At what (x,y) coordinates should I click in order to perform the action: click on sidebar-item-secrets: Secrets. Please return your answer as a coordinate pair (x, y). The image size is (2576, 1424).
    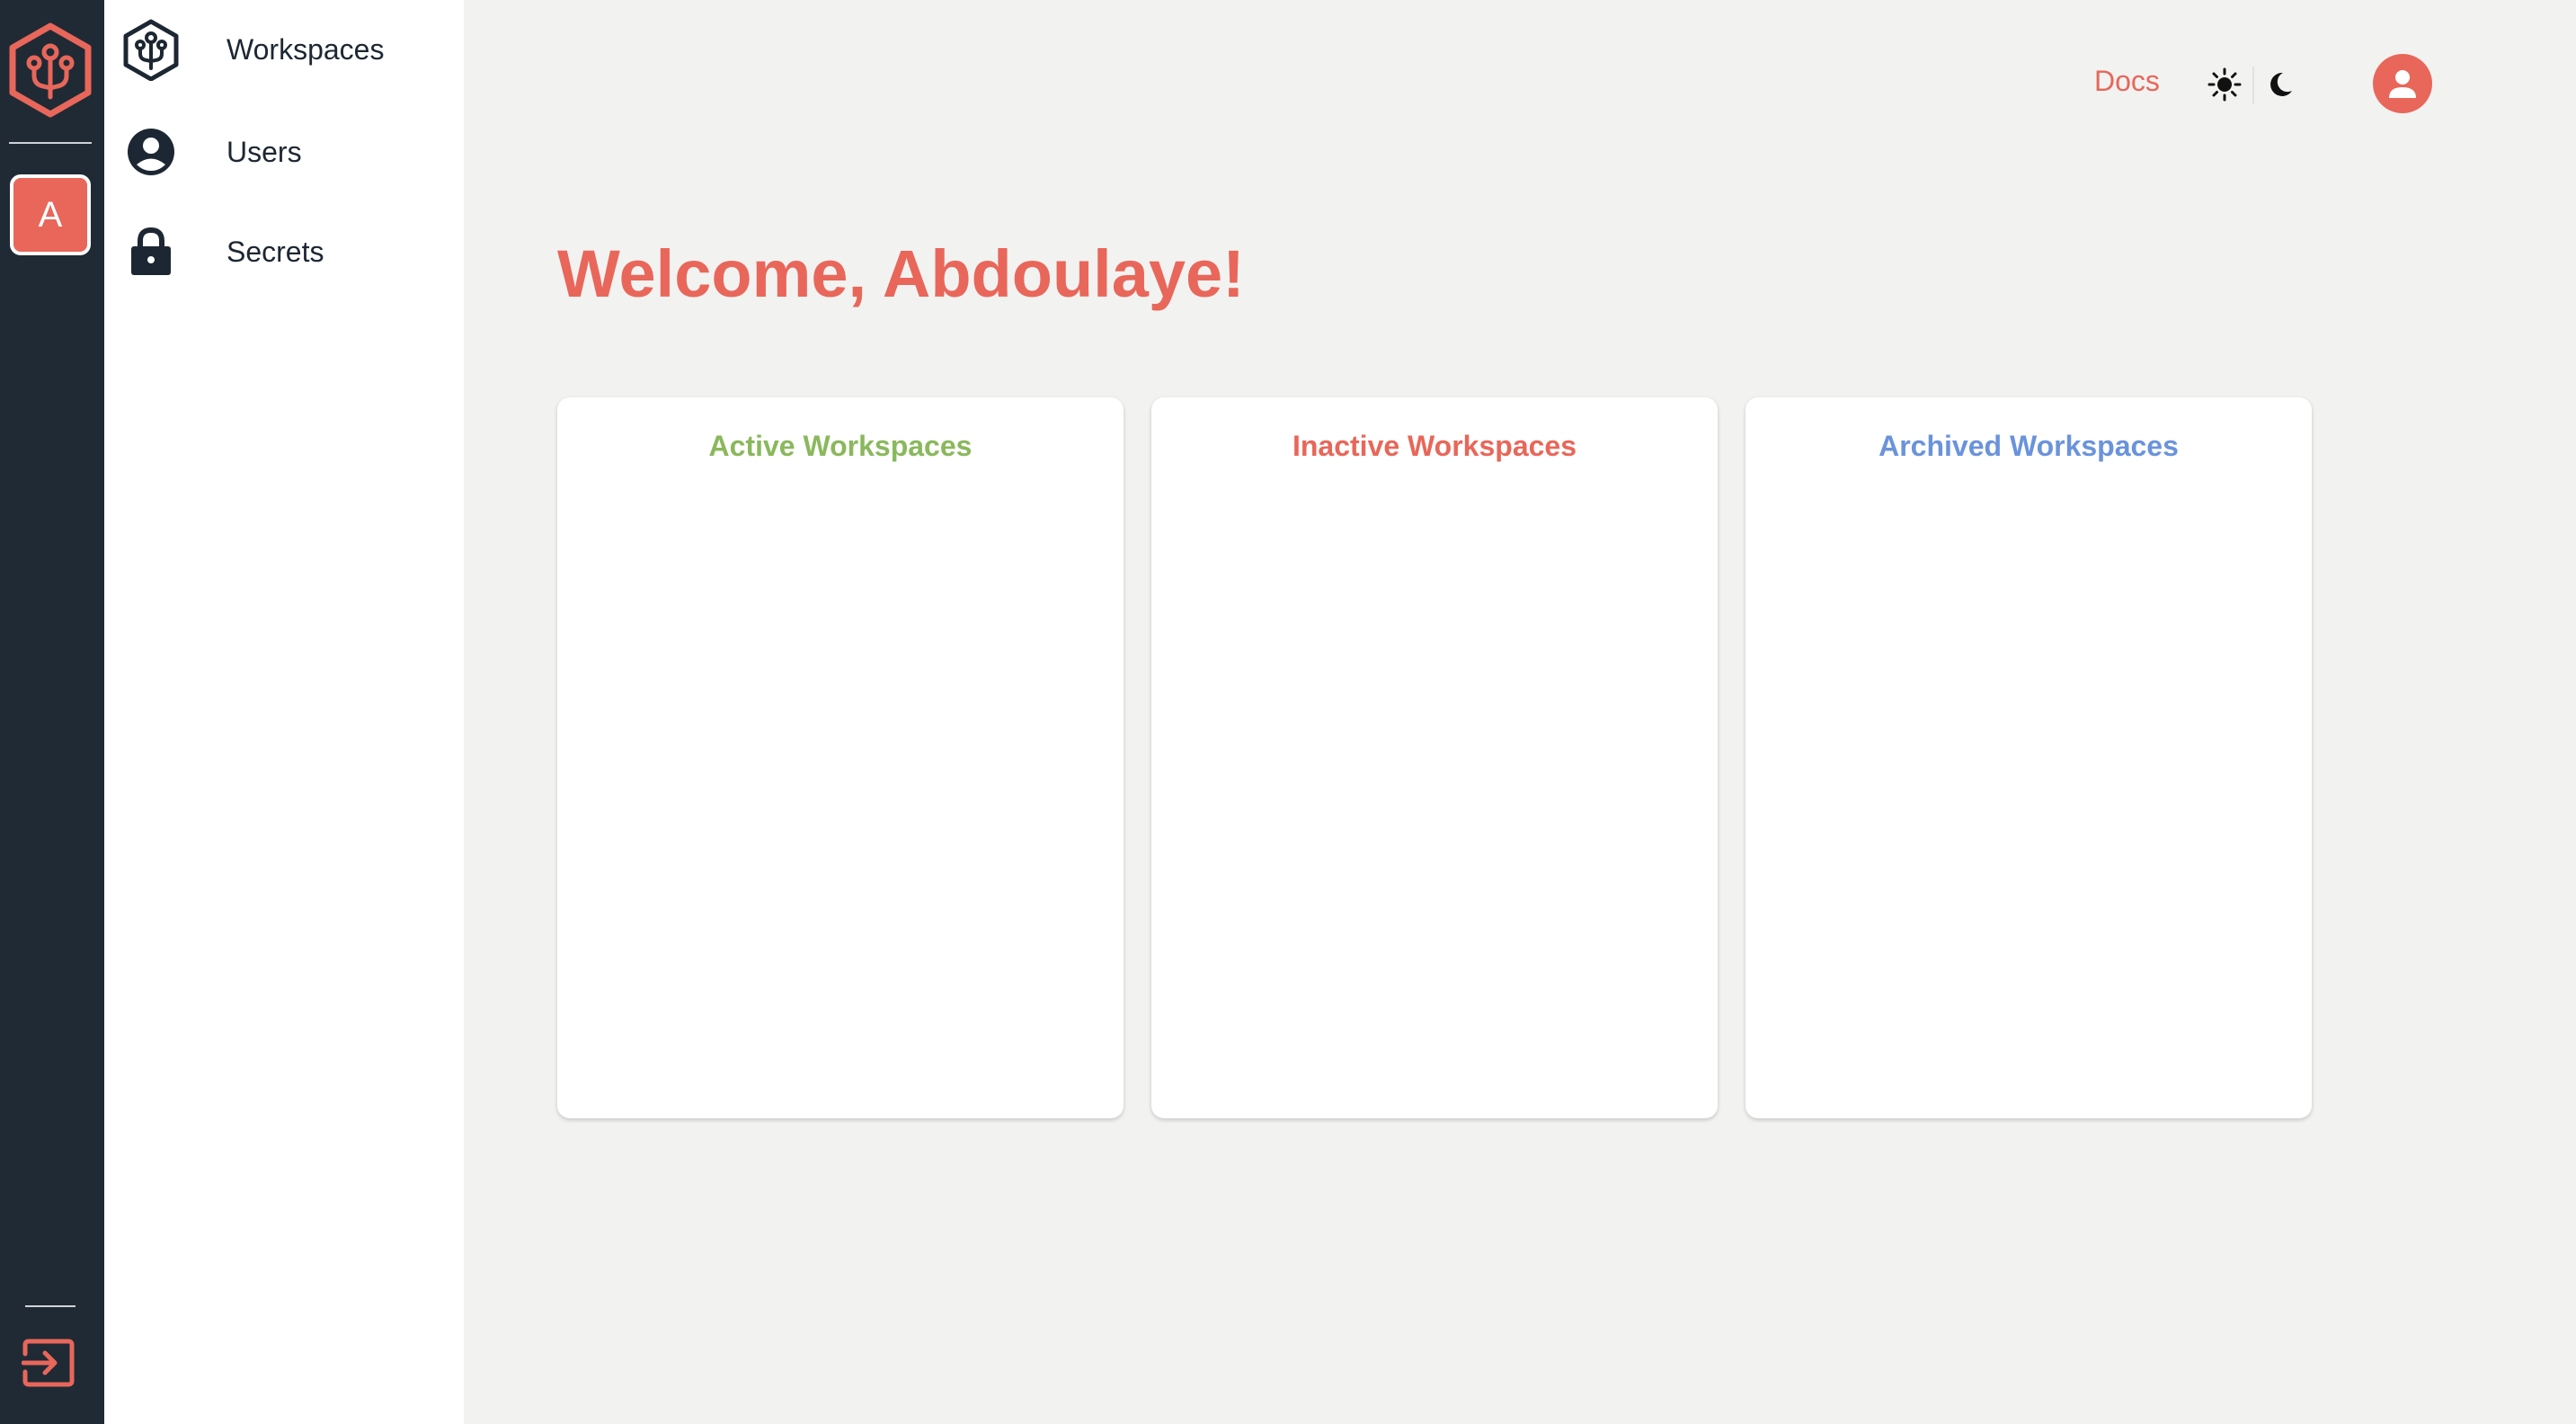
    Looking at the image, I should click on (284, 251).